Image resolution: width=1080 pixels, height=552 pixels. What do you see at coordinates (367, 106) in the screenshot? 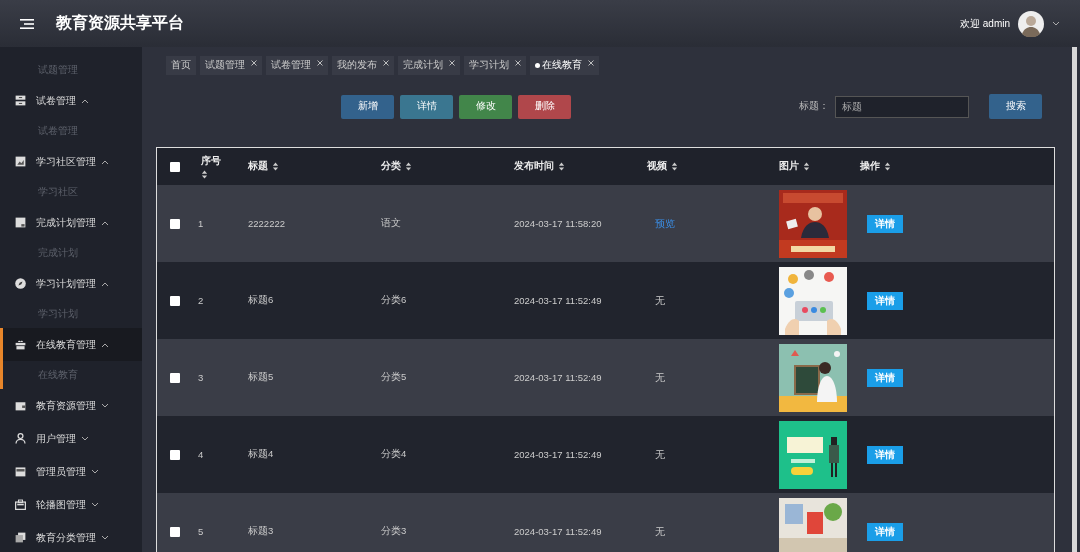
I see `add-button: 新增` at bounding box center [367, 106].